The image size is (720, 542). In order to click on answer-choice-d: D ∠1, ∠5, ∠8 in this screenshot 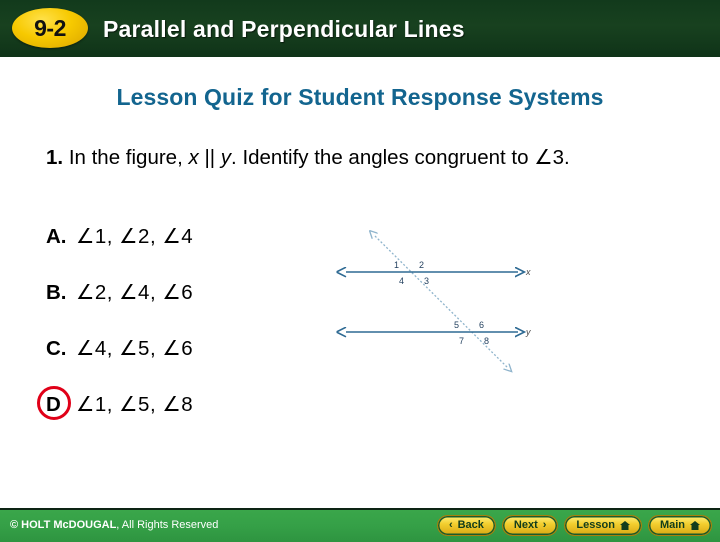, I will do `click(181, 417)`.